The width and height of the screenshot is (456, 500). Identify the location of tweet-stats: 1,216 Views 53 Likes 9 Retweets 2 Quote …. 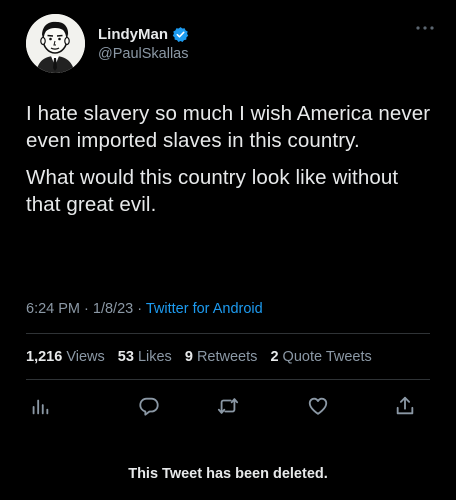
(203, 357).